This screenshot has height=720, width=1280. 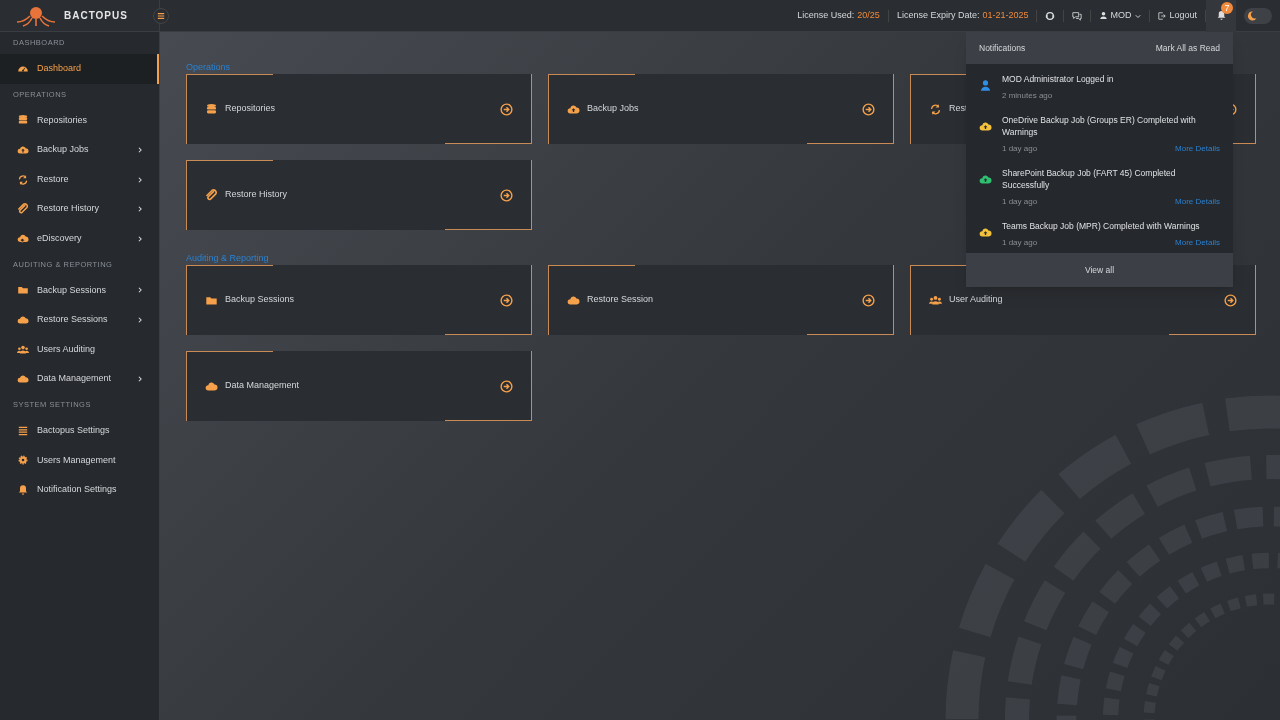 What do you see at coordinates (868, 15) in the screenshot?
I see `license-used-value: 20/25` at bounding box center [868, 15].